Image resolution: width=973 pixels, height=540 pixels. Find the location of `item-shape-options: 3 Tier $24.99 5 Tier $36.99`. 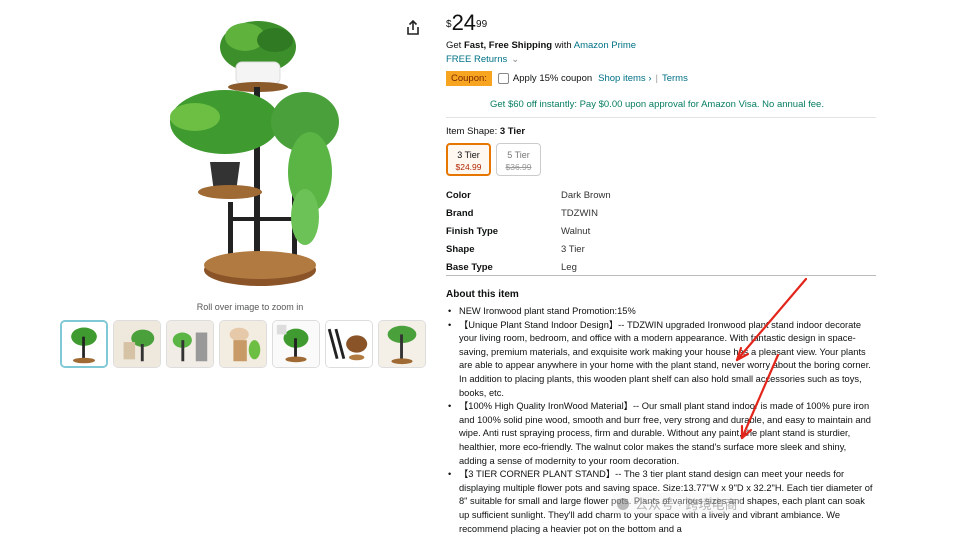

item-shape-options: 3 Tier $24.99 5 Tier $36.99 is located at coordinates (493, 159).